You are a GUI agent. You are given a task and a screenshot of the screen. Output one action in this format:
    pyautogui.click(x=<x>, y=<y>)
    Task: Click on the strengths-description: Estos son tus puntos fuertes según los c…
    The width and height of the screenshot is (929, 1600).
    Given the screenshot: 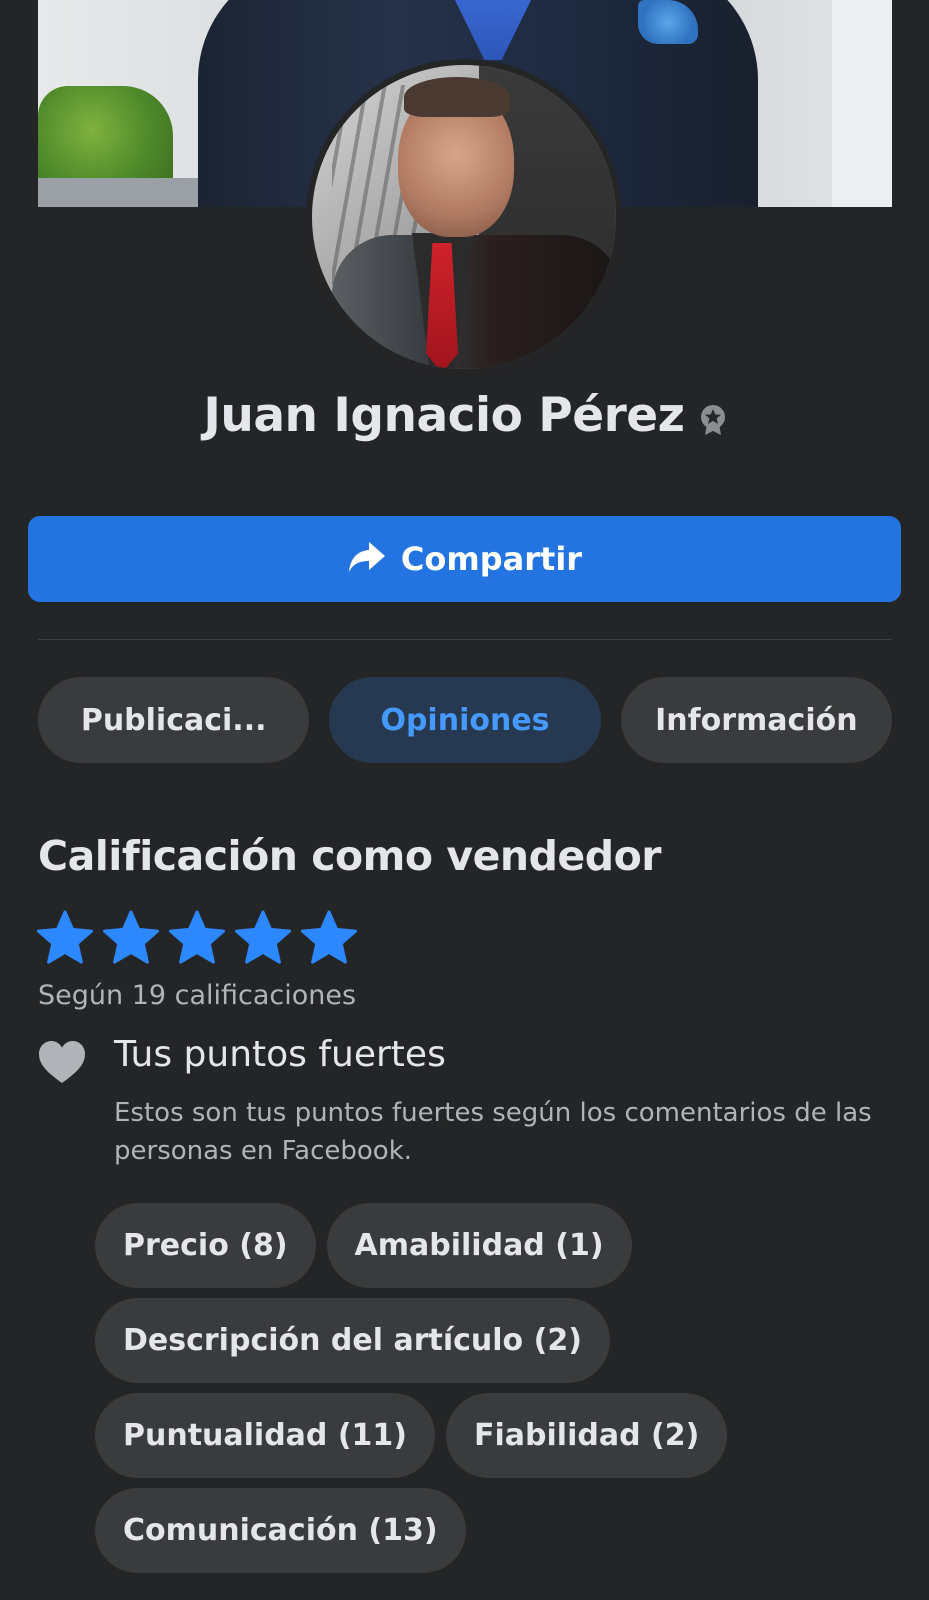 What is the action you would take?
    pyautogui.click(x=493, y=1132)
    